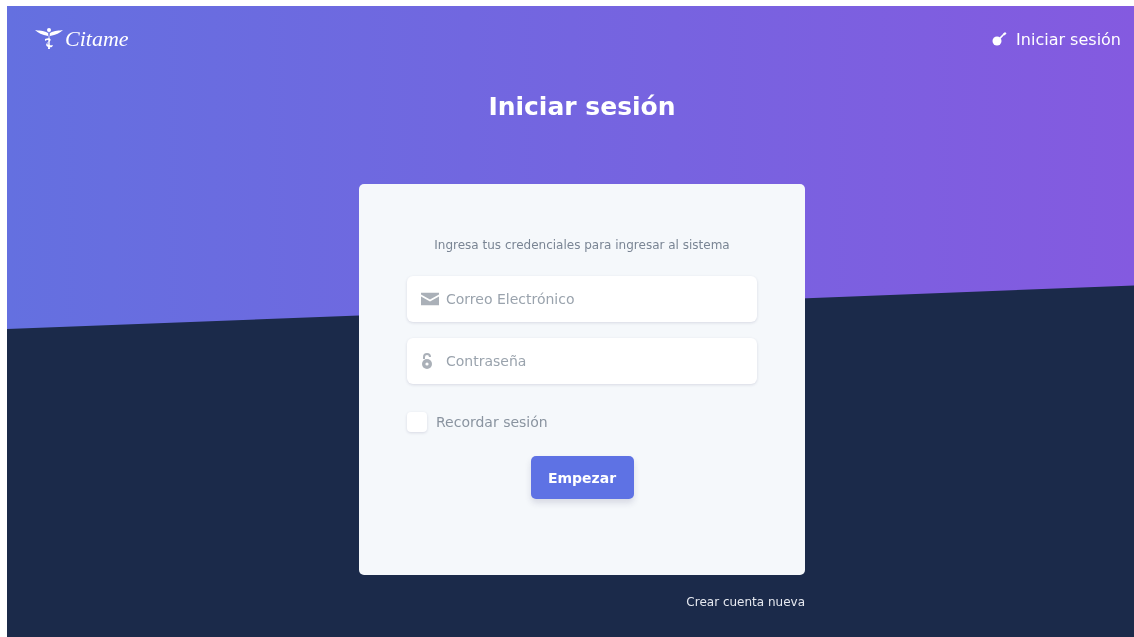 The width and height of the screenshot is (1134, 637). I want to click on remember-checkbox, so click(417, 422).